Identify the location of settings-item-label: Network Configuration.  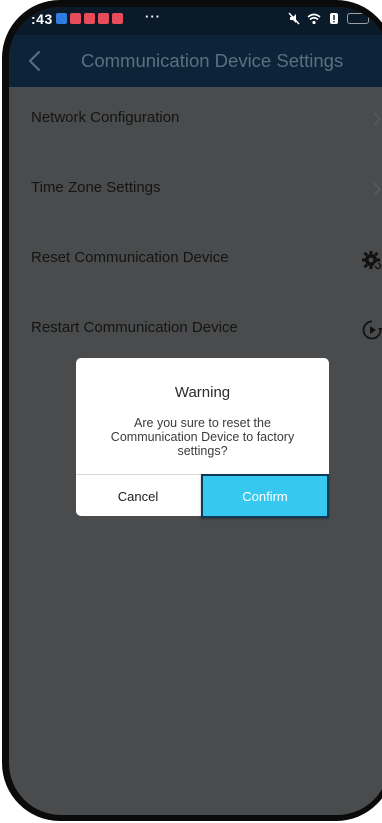
(105, 117).